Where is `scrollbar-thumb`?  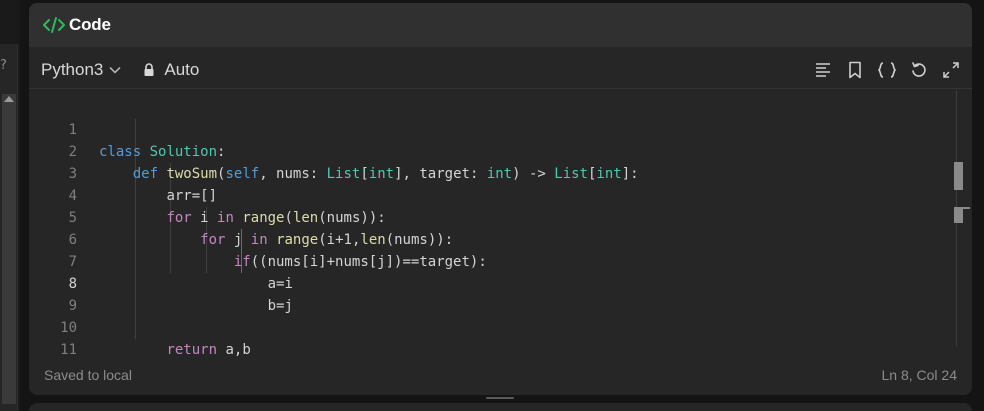 scrollbar-thumb is located at coordinates (958, 176).